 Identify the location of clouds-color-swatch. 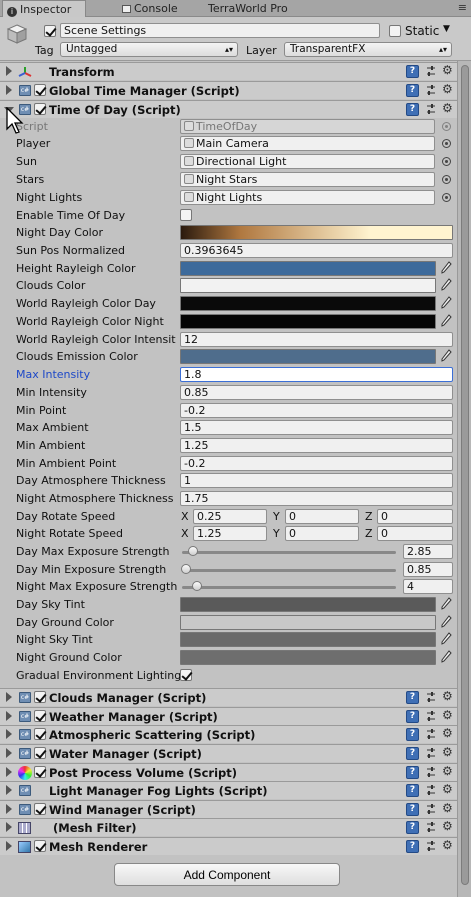
(308, 285).